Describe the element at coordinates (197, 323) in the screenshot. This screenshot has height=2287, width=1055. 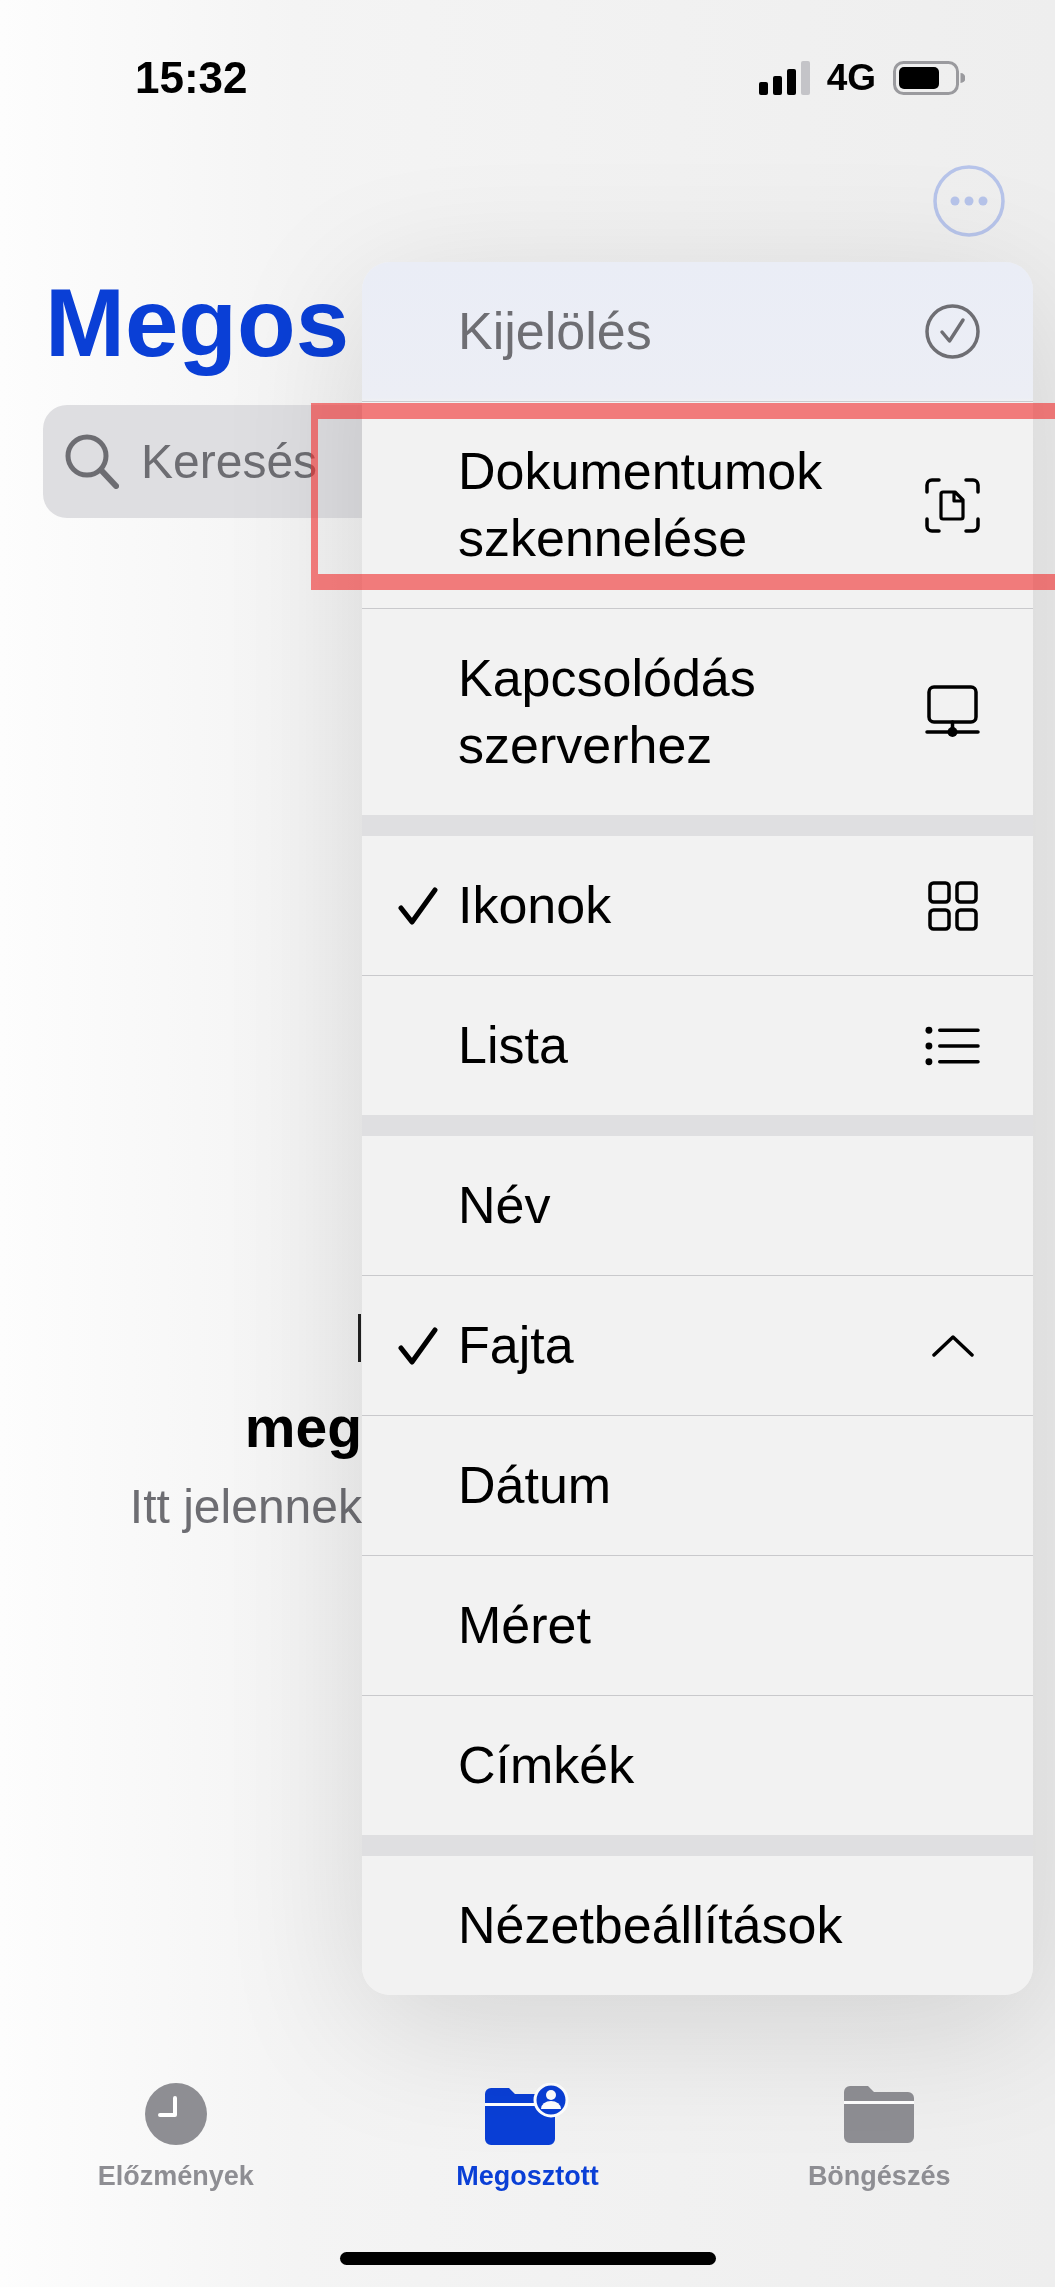
I see `page-title: Megos` at that location.